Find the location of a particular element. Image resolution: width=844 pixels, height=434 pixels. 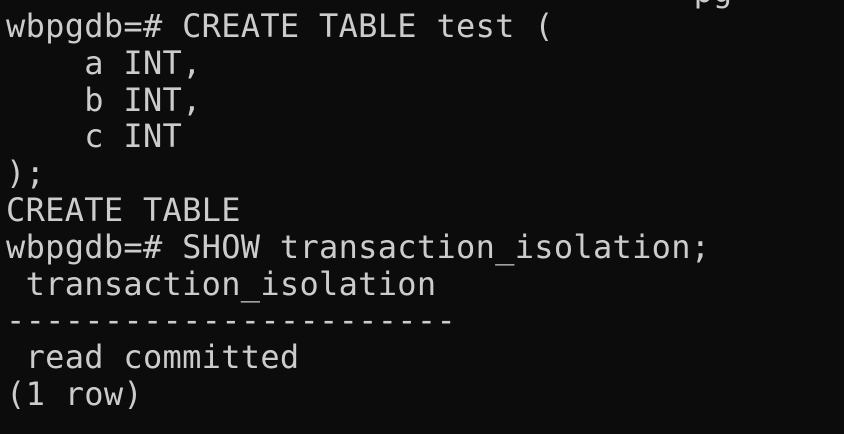

row-count: (1 row) is located at coordinates (74, 393).